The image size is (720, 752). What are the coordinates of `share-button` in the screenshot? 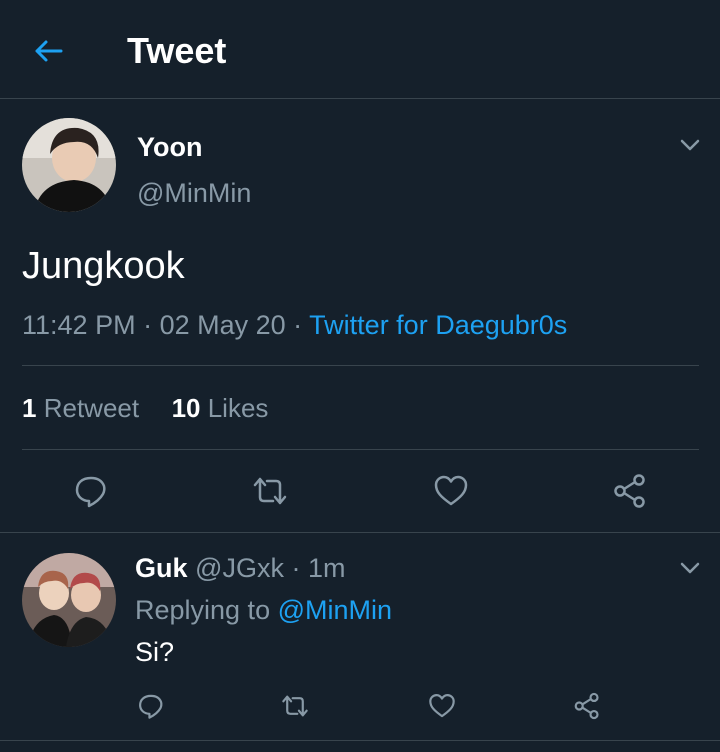 It's located at (630, 491).